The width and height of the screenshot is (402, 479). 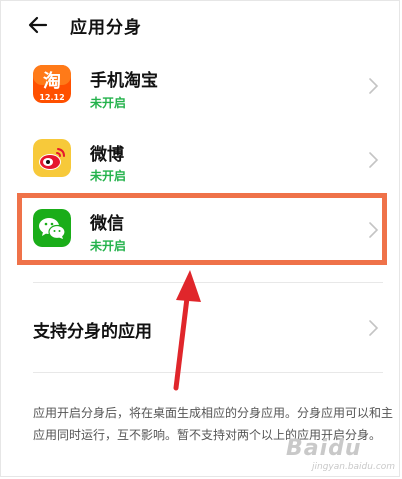 What do you see at coordinates (201, 85) in the screenshot?
I see `app-row-taobao: 淘 12.12 手机淘宝 未开启` at bounding box center [201, 85].